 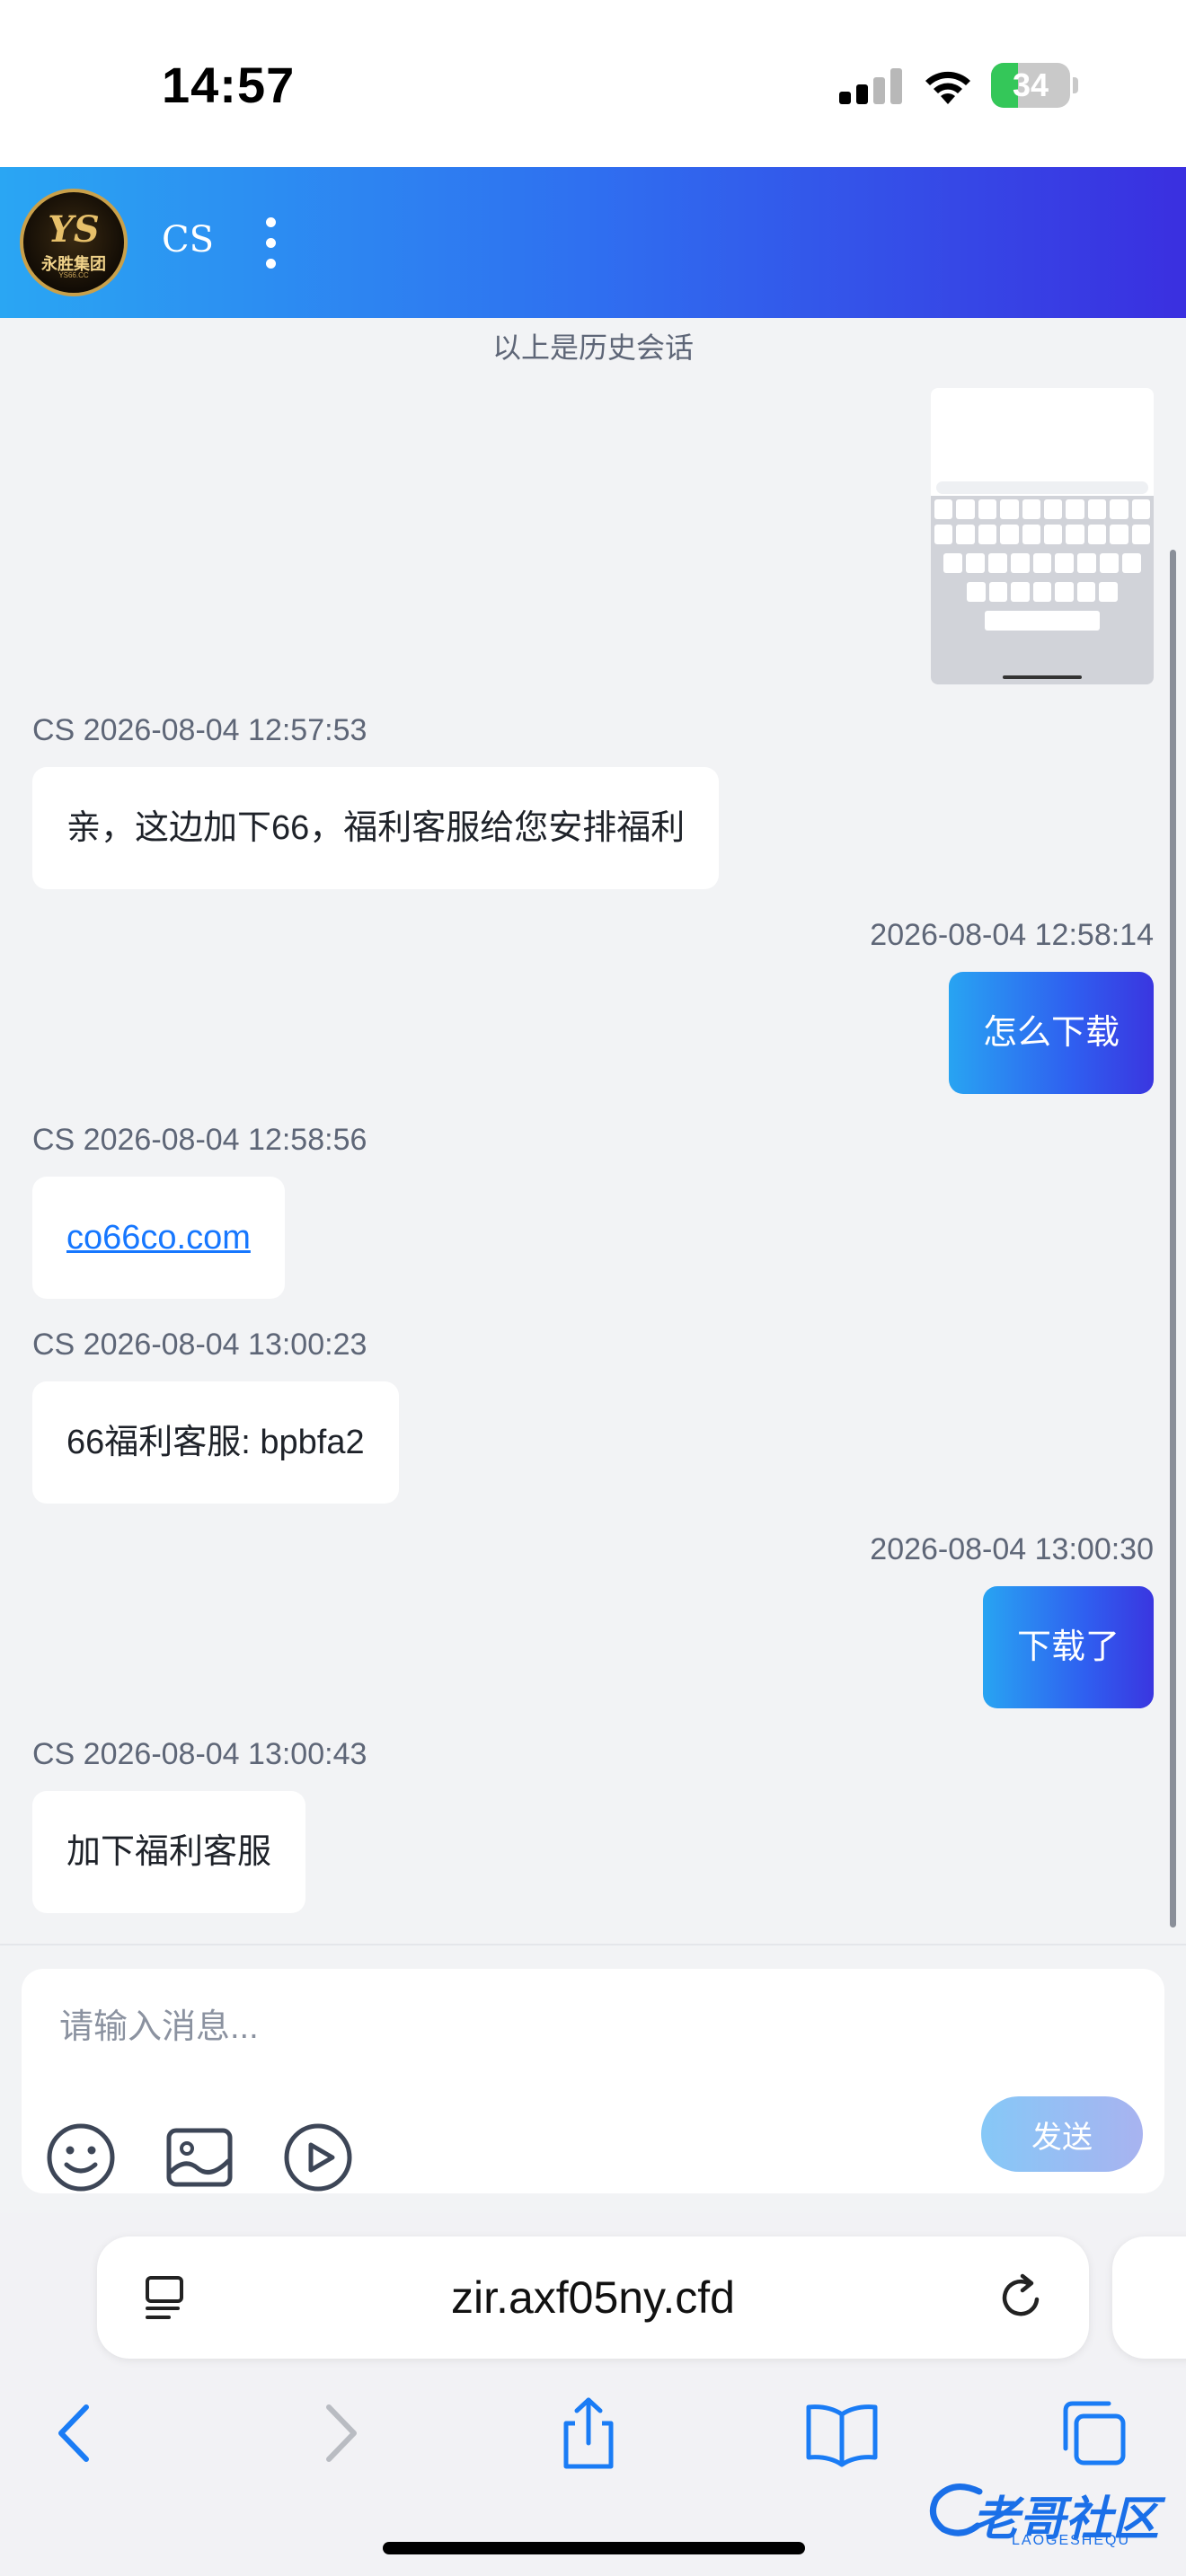 I want to click on message-bubble-cs: 加下福利客服, so click(x=169, y=1852).